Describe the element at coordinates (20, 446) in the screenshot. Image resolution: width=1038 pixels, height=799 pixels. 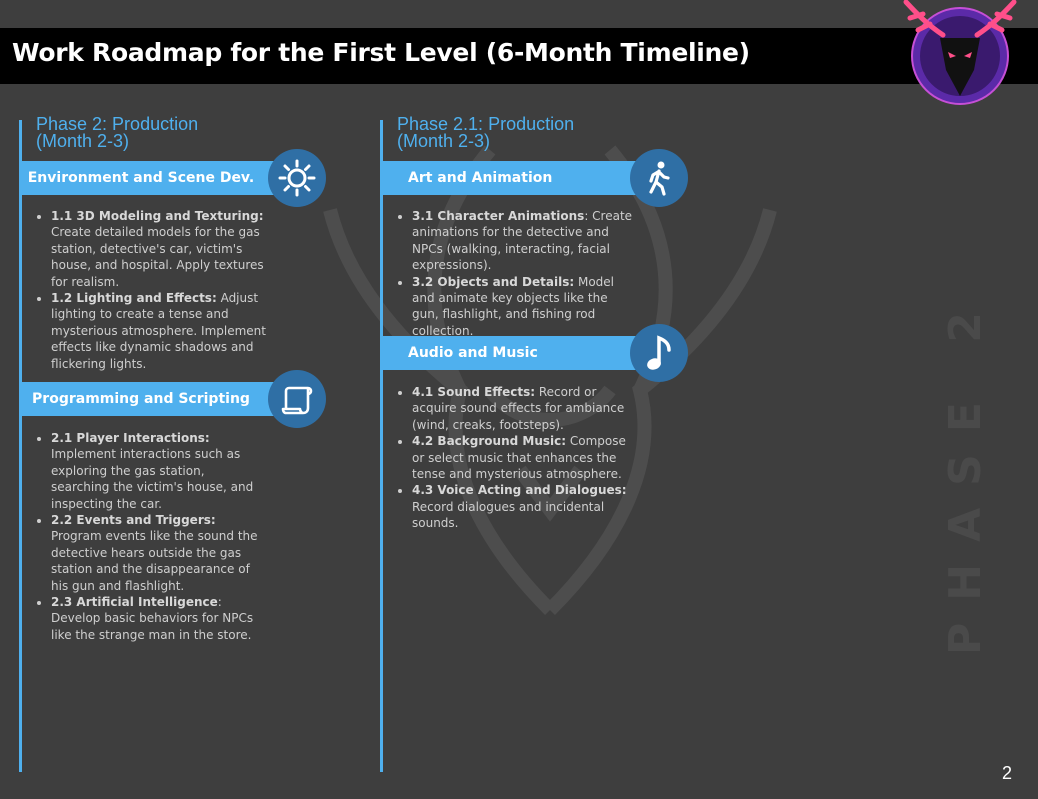
I see `left-timeline-line` at that location.